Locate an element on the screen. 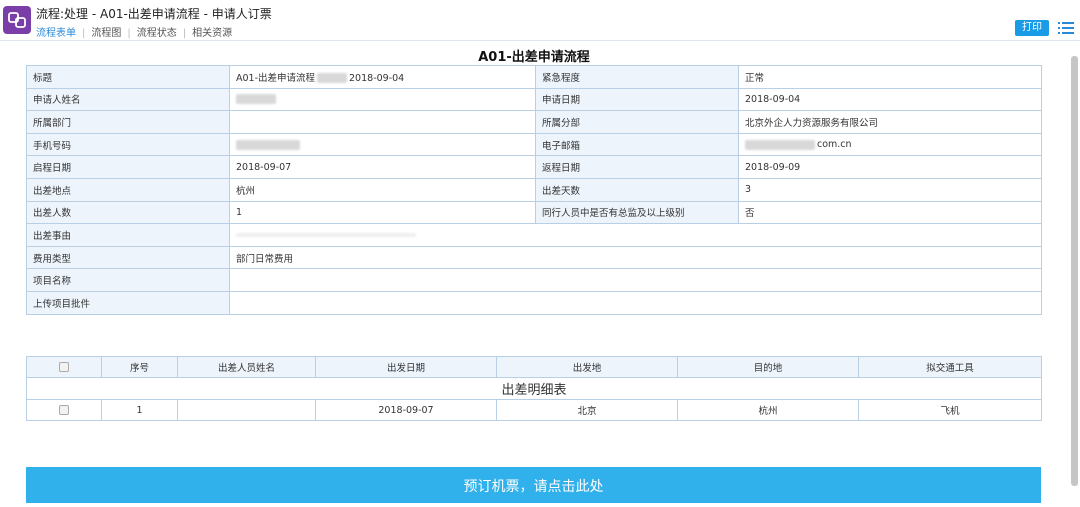  value-branch: 北京外企人力资源服务有限公司 is located at coordinates (890, 122).